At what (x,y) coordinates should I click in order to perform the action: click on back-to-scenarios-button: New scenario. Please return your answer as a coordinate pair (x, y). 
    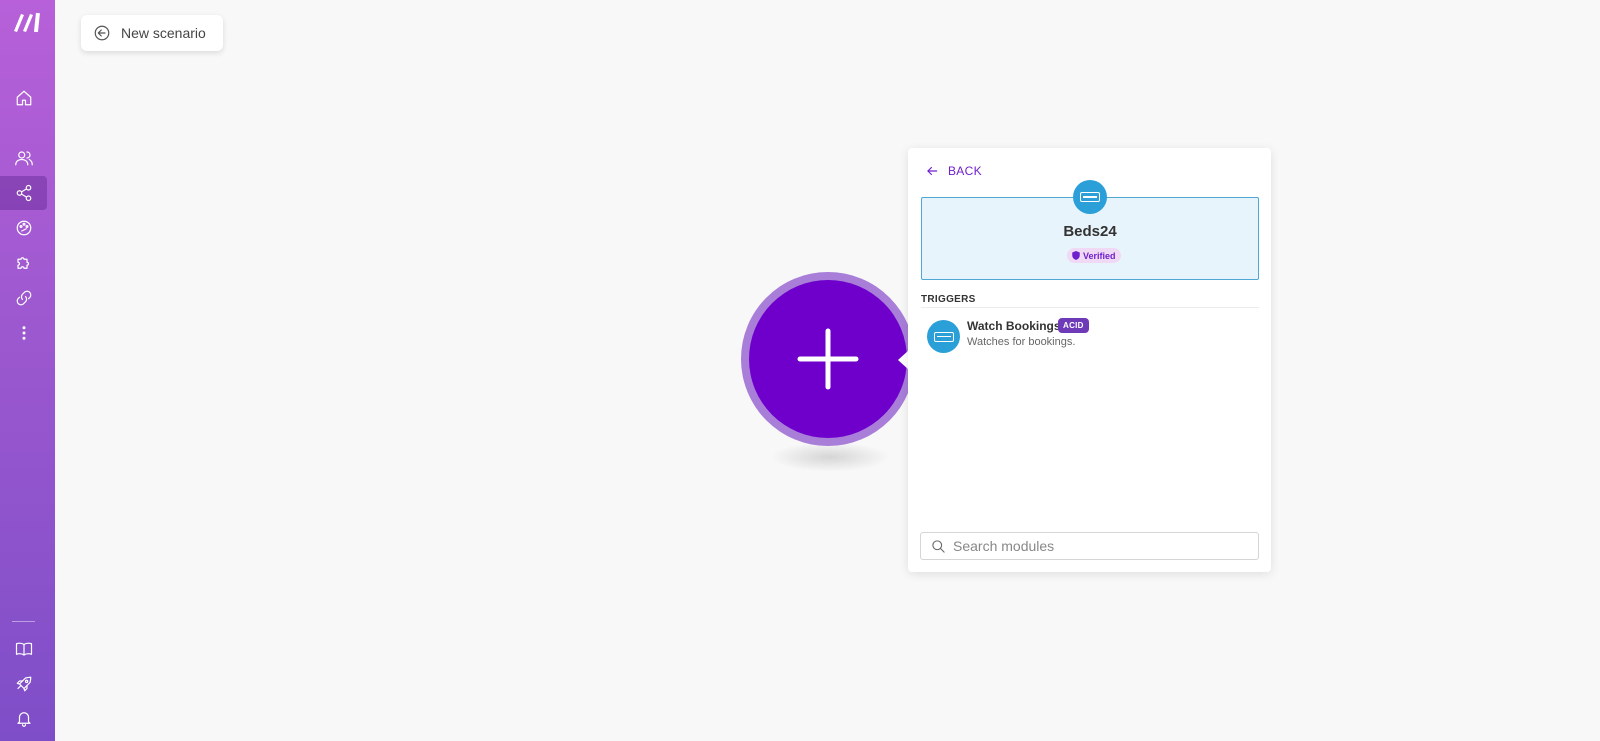
    Looking at the image, I should click on (152, 33).